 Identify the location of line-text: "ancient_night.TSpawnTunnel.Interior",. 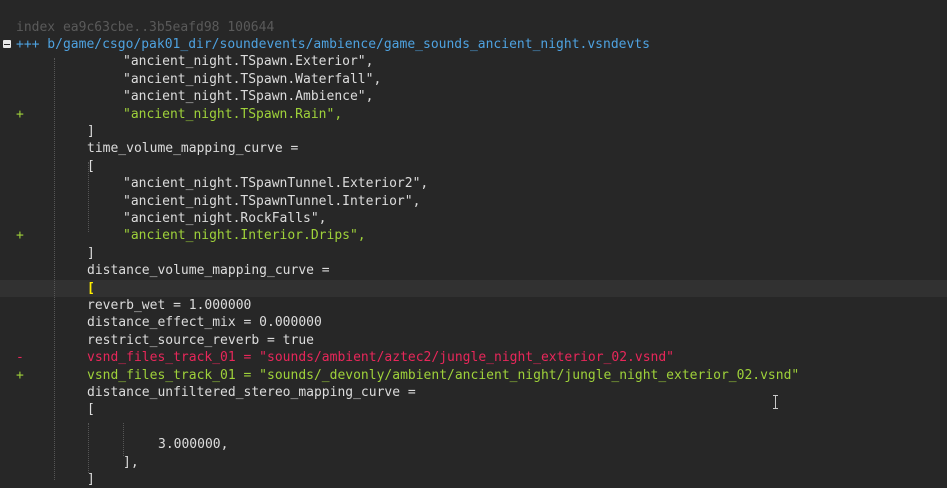
(272, 201).